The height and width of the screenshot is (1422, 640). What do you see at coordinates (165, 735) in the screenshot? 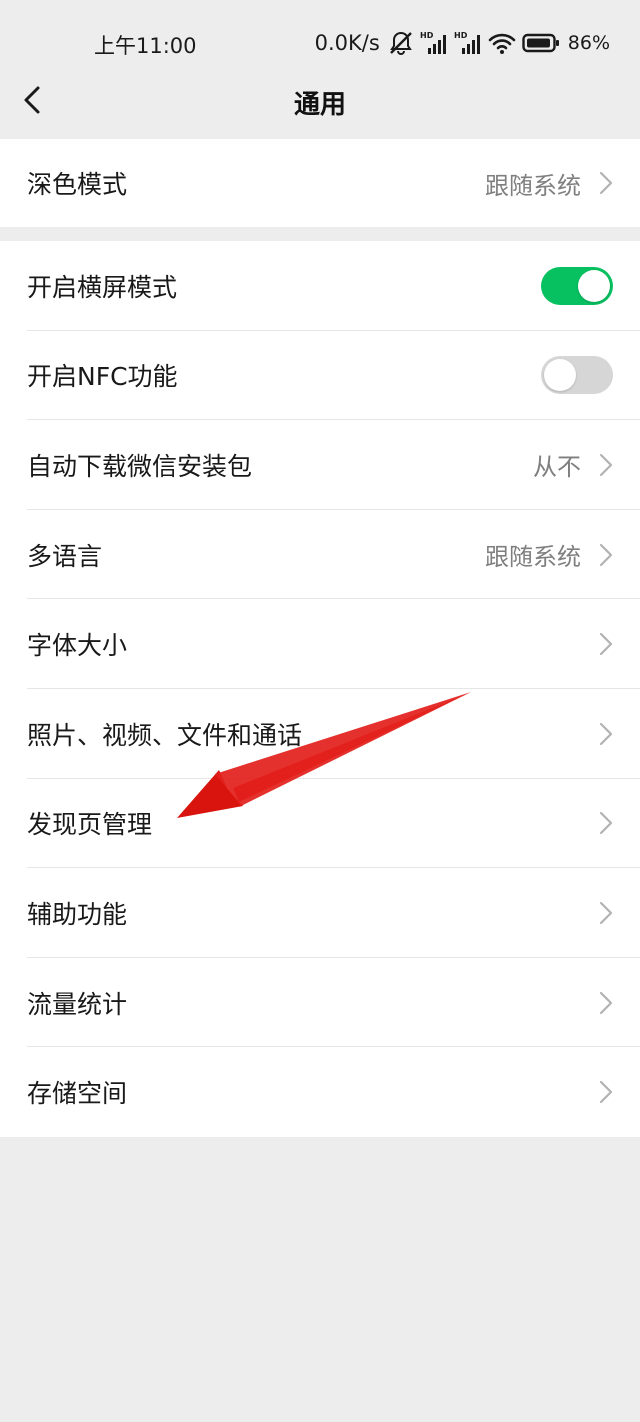
I see `row-label: 照片、视频、文件和通话` at bounding box center [165, 735].